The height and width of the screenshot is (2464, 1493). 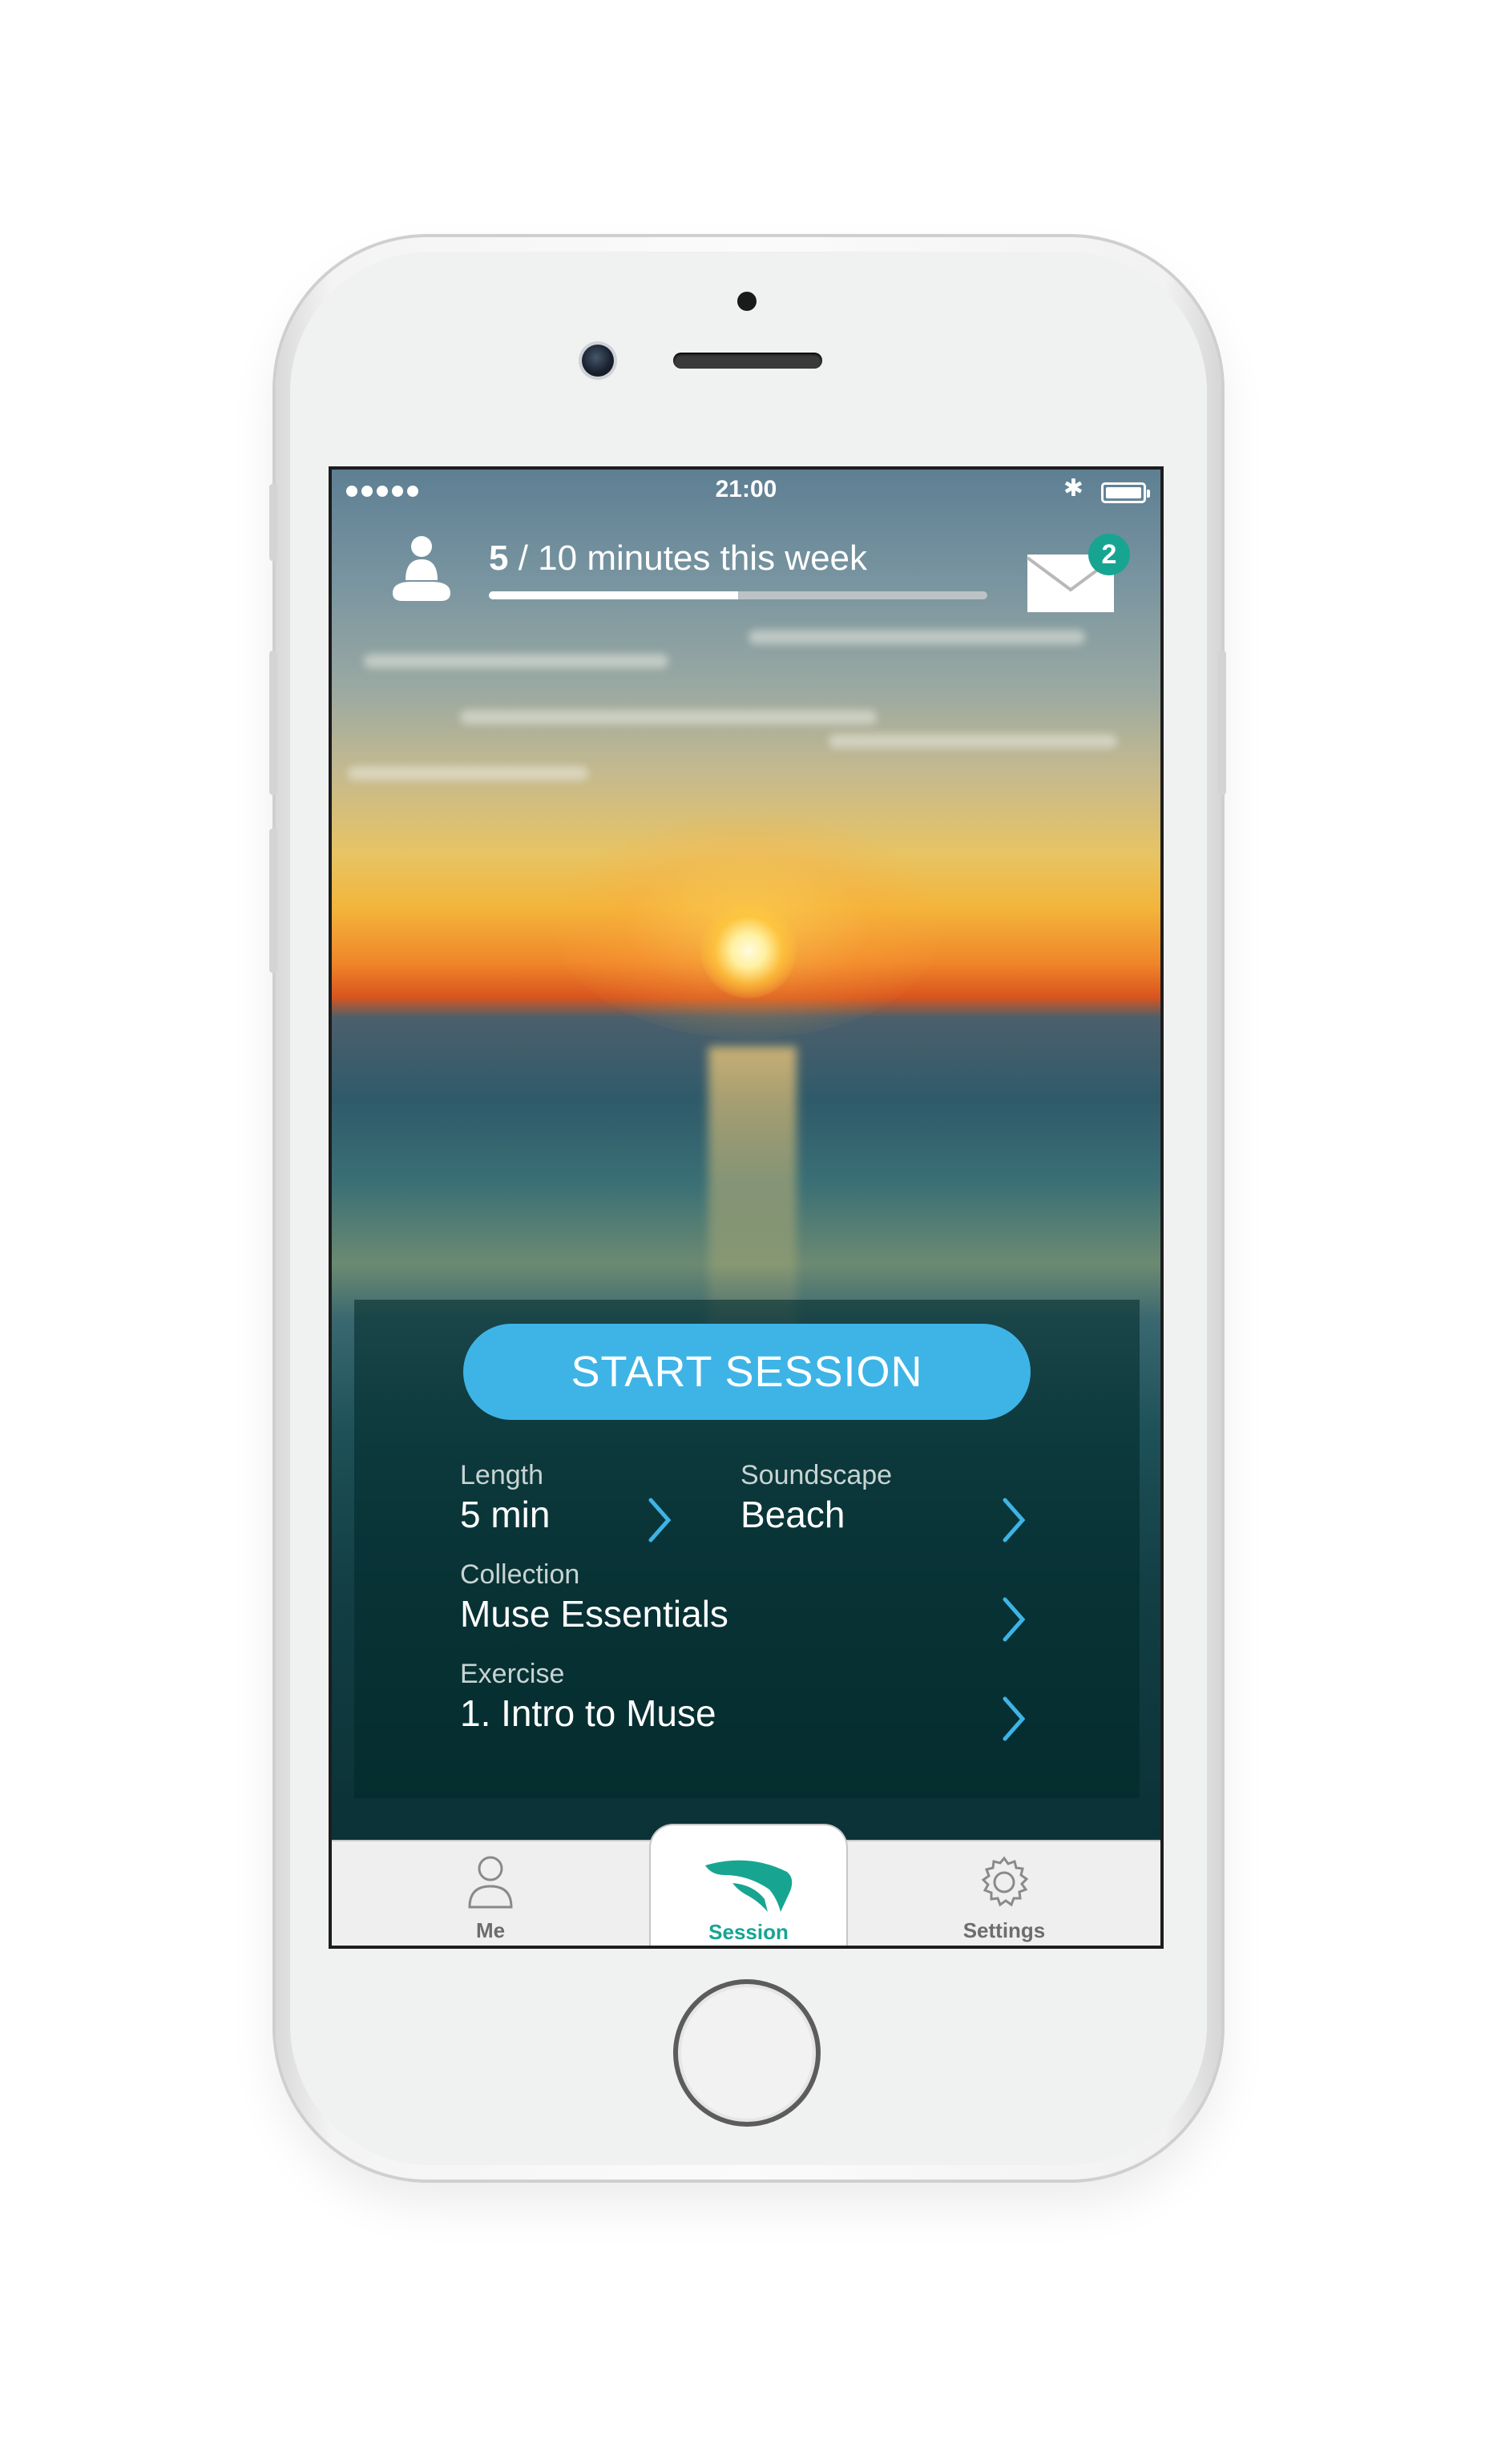 I want to click on exercise-option: Exercise 1. Intro to Muse, so click(x=588, y=1697).